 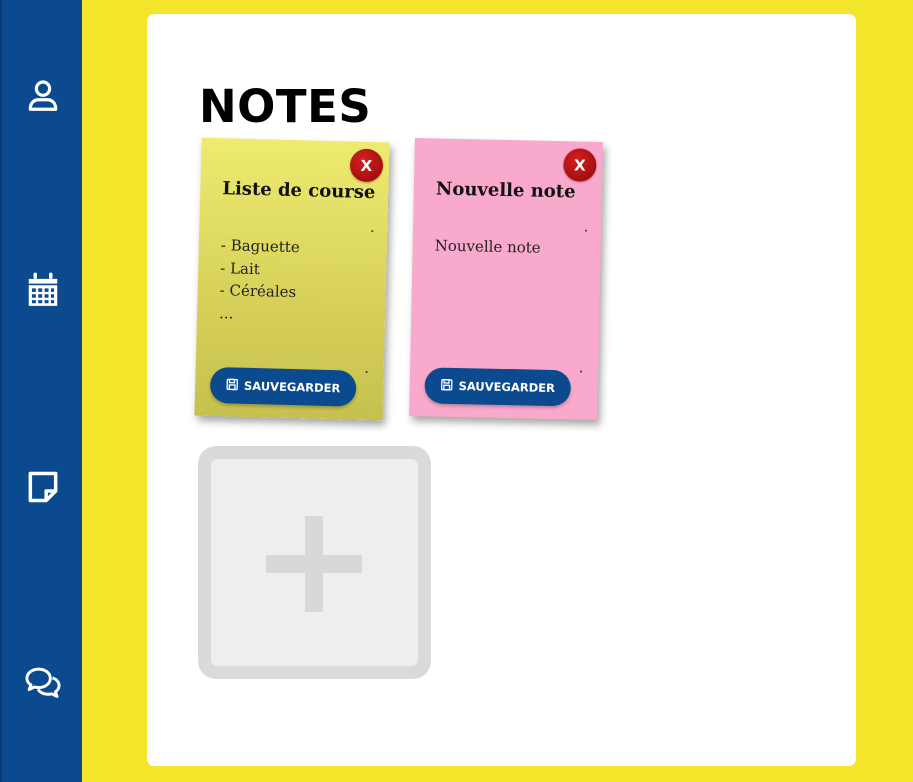 I want to click on sticky-note-icon, so click(x=43, y=489).